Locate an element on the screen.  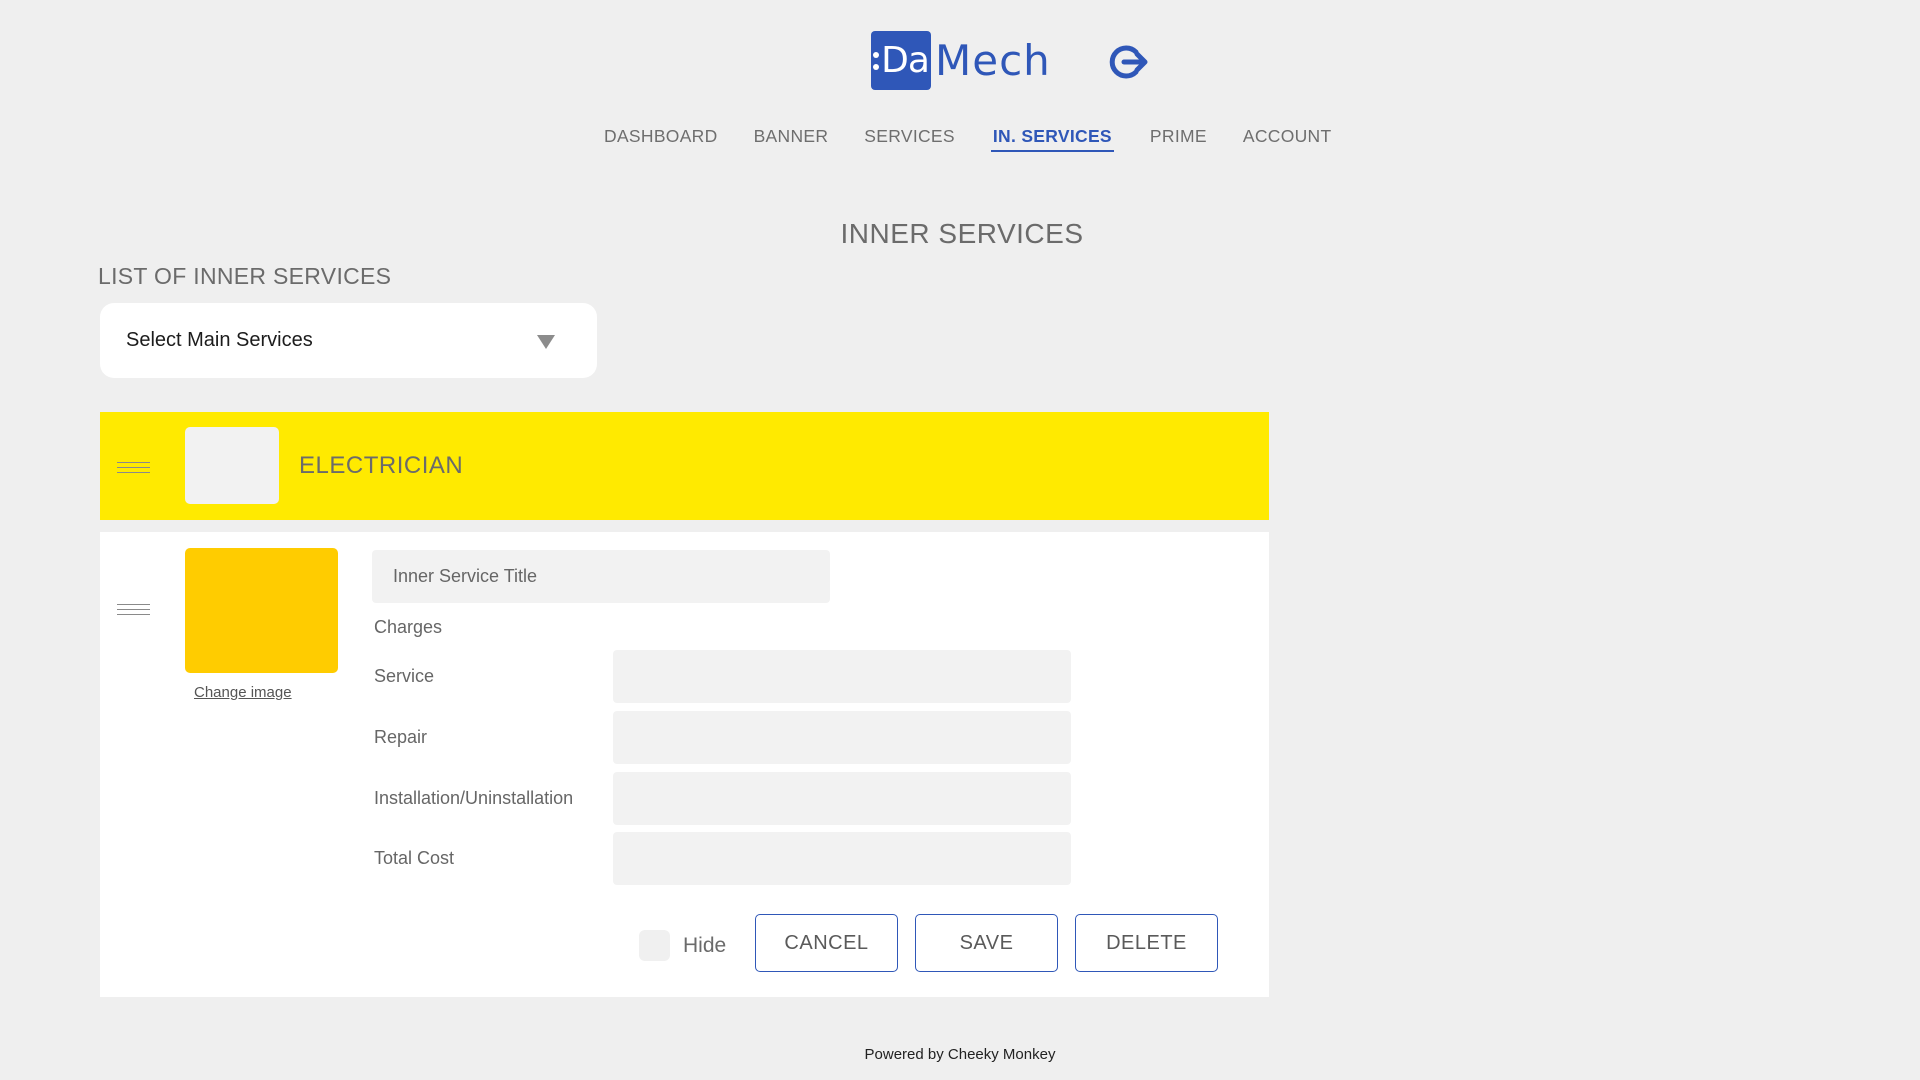
logout-icon is located at coordinates (1128, 62).